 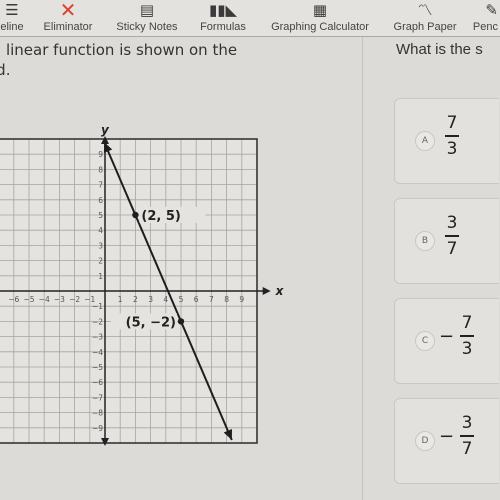 I want to click on y-tick-label: 3, so click(x=100, y=245).